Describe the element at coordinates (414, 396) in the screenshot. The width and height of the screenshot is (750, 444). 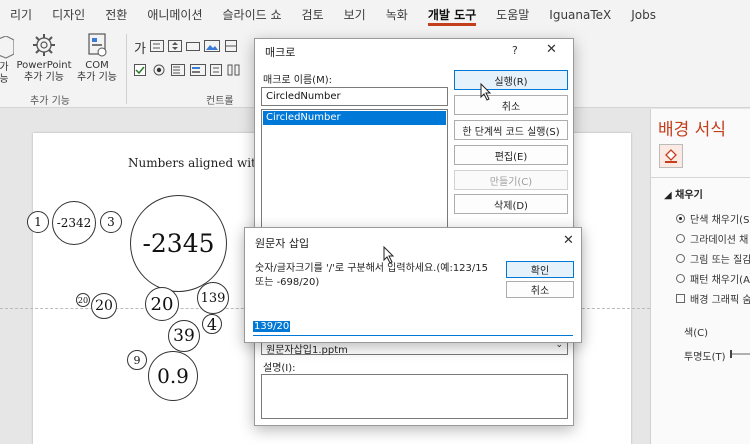
I see `description-box` at that location.